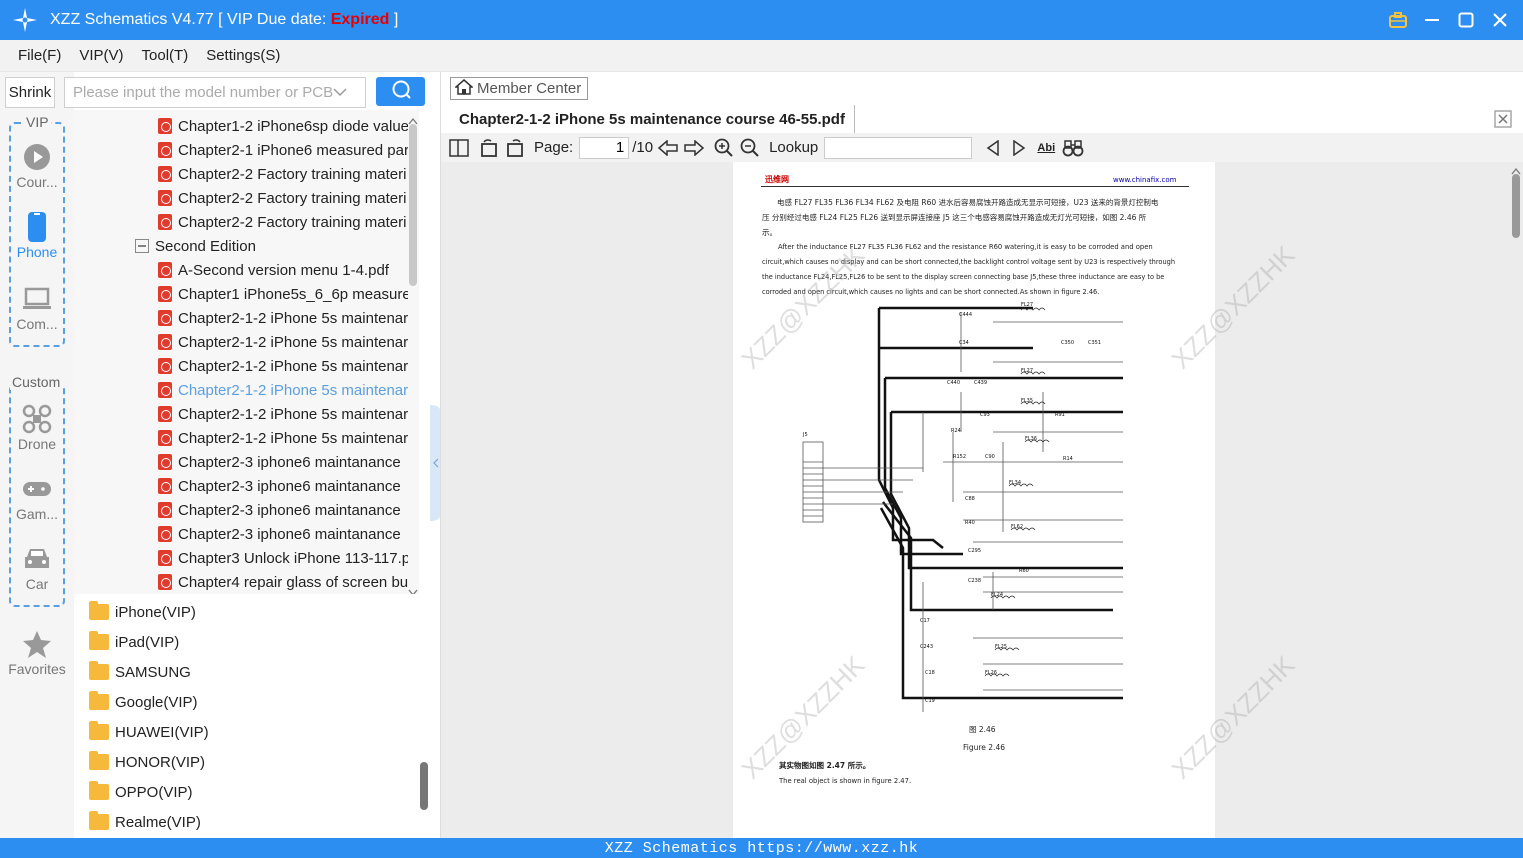  Describe the element at coordinates (141, 792) in the screenshot. I see `folder-oppo: OPPO(VIP)` at that location.